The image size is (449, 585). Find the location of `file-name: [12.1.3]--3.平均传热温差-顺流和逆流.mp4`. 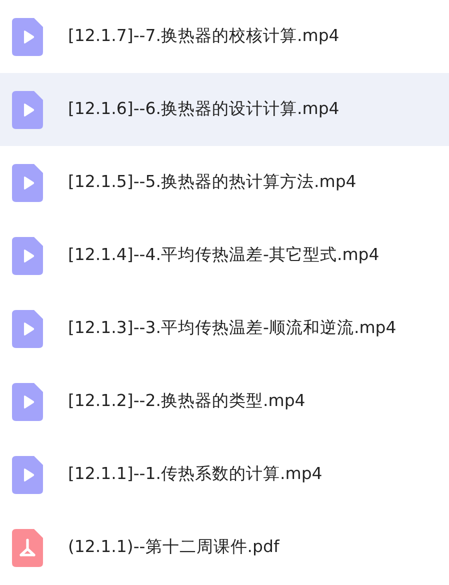

file-name: [12.1.3]--3.平均传热温差-顺流和逆流.mp4 is located at coordinates (232, 328).